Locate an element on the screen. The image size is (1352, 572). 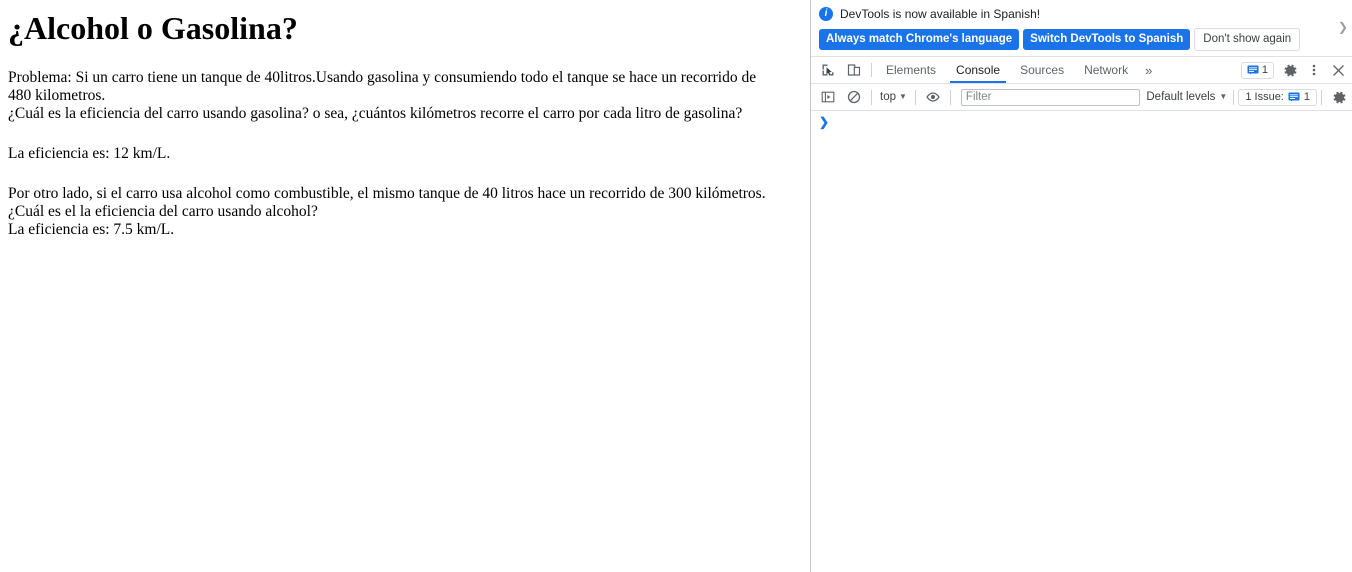
dont-show-again-button: Don't show again is located at coordinates (1247, 39).